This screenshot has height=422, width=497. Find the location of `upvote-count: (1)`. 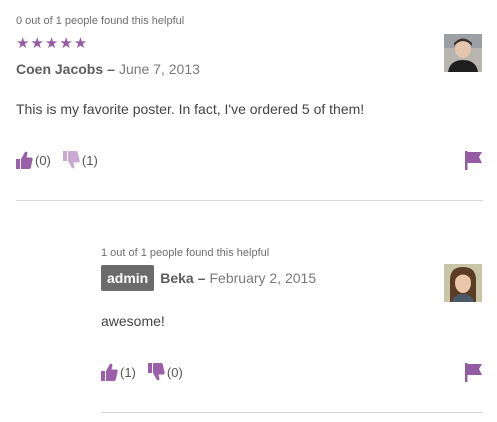

upvote-count: (1) is located at coordinates (128, 372).